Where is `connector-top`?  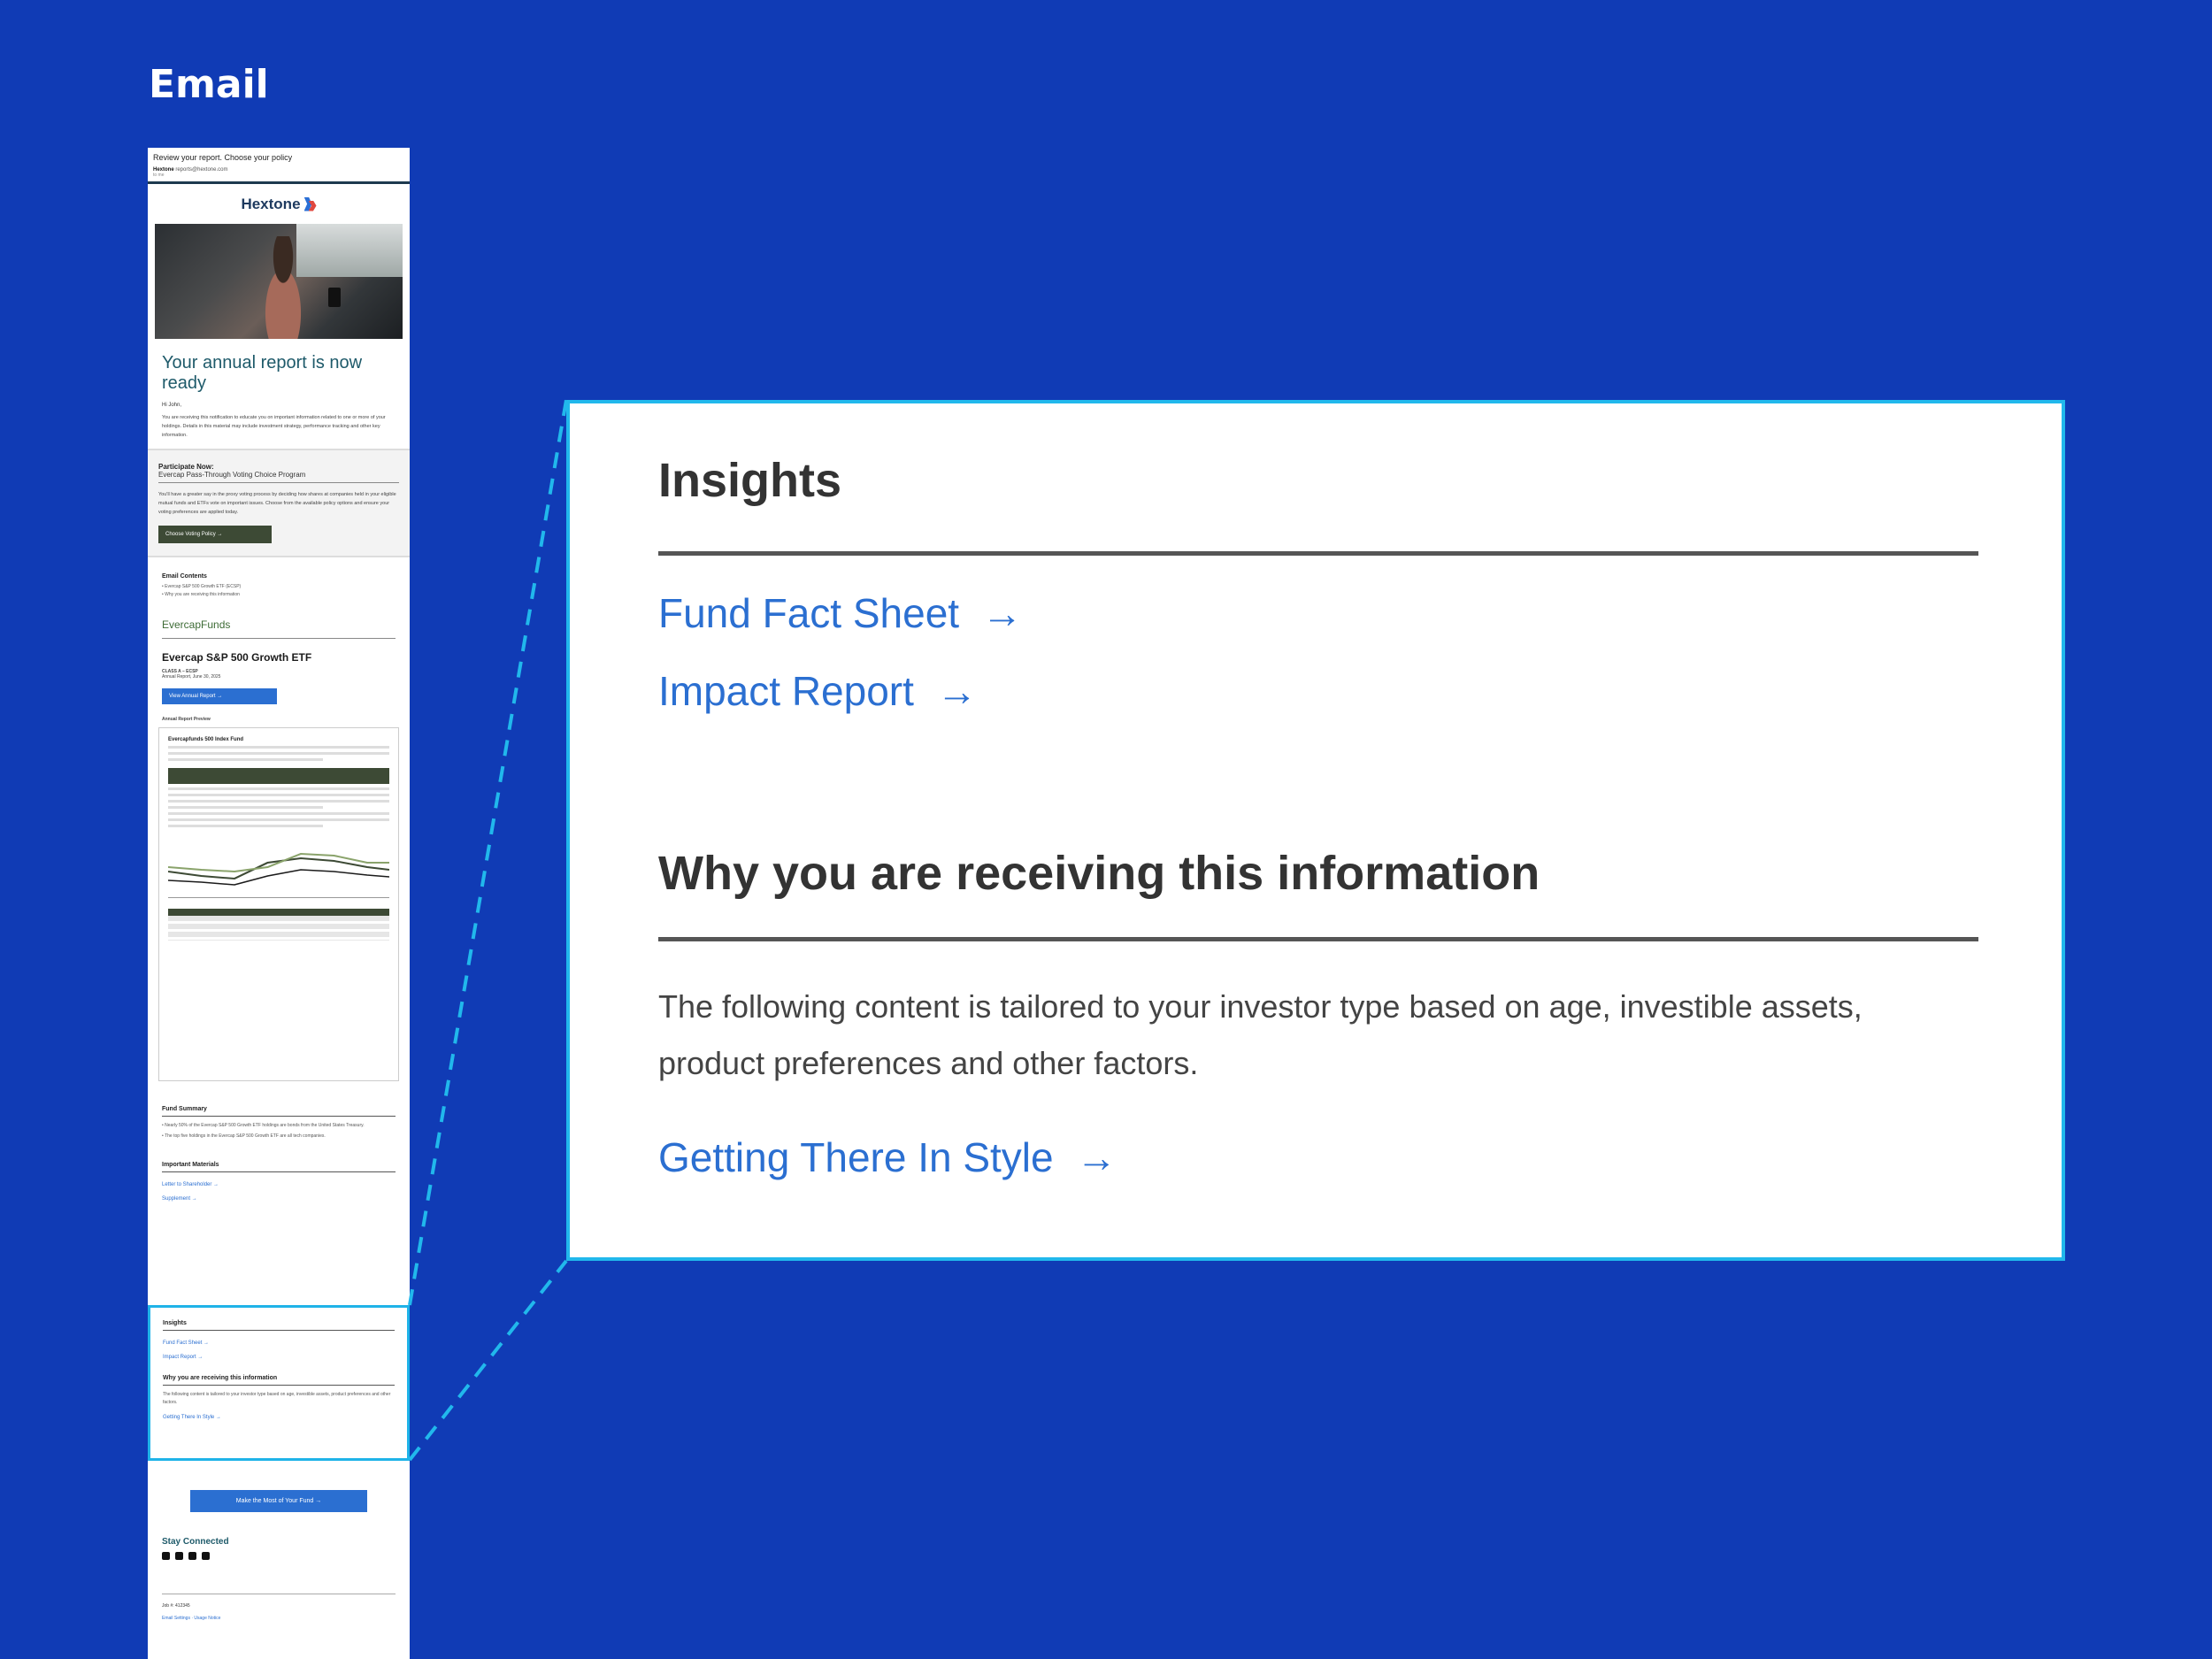 connector-top is located at coordinates (488, 853).